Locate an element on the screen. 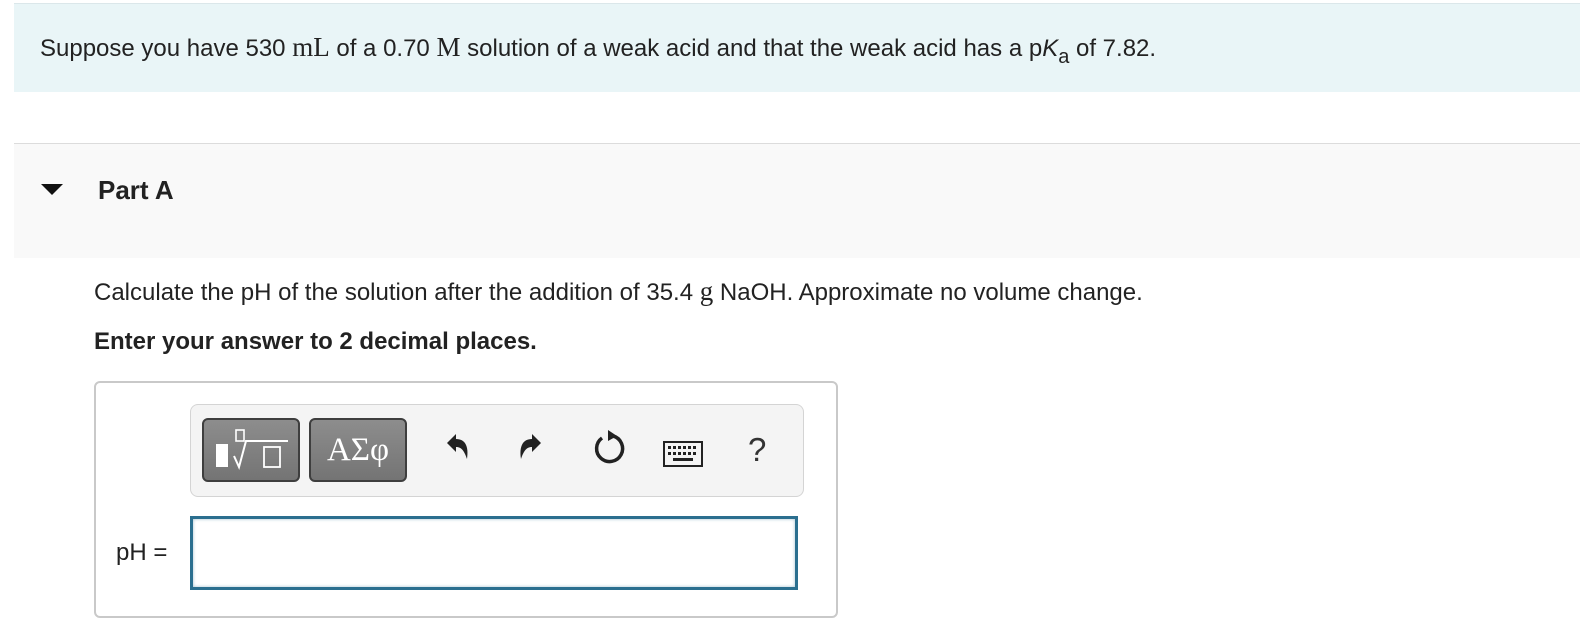 This screenshot has width=1580, height=626. part-title: Part A is located at coordinates (136, 190).